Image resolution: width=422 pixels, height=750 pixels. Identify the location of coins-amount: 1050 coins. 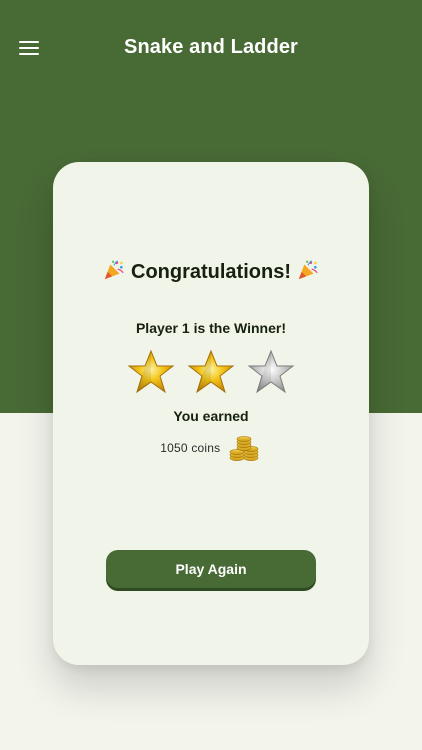
(190, 448).